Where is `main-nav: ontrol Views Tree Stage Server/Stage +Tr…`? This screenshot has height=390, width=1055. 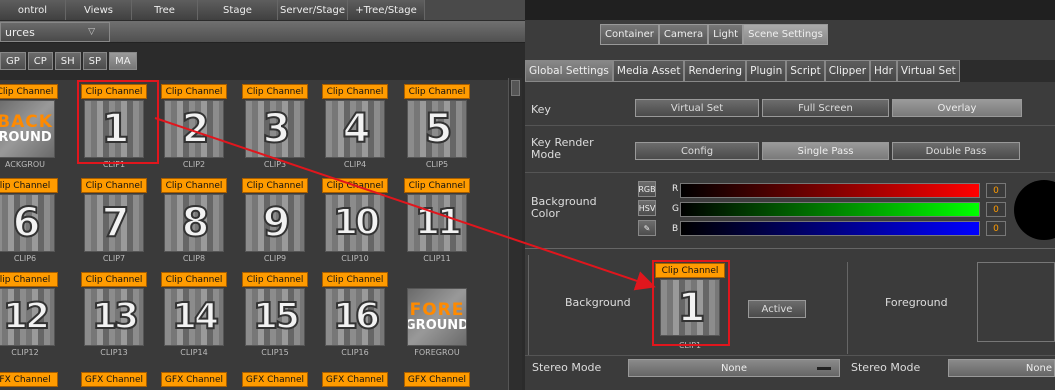 main-nav: ontrol Views Tree Stage Server/Stage +Tr… is located at coordinates (262, 10).